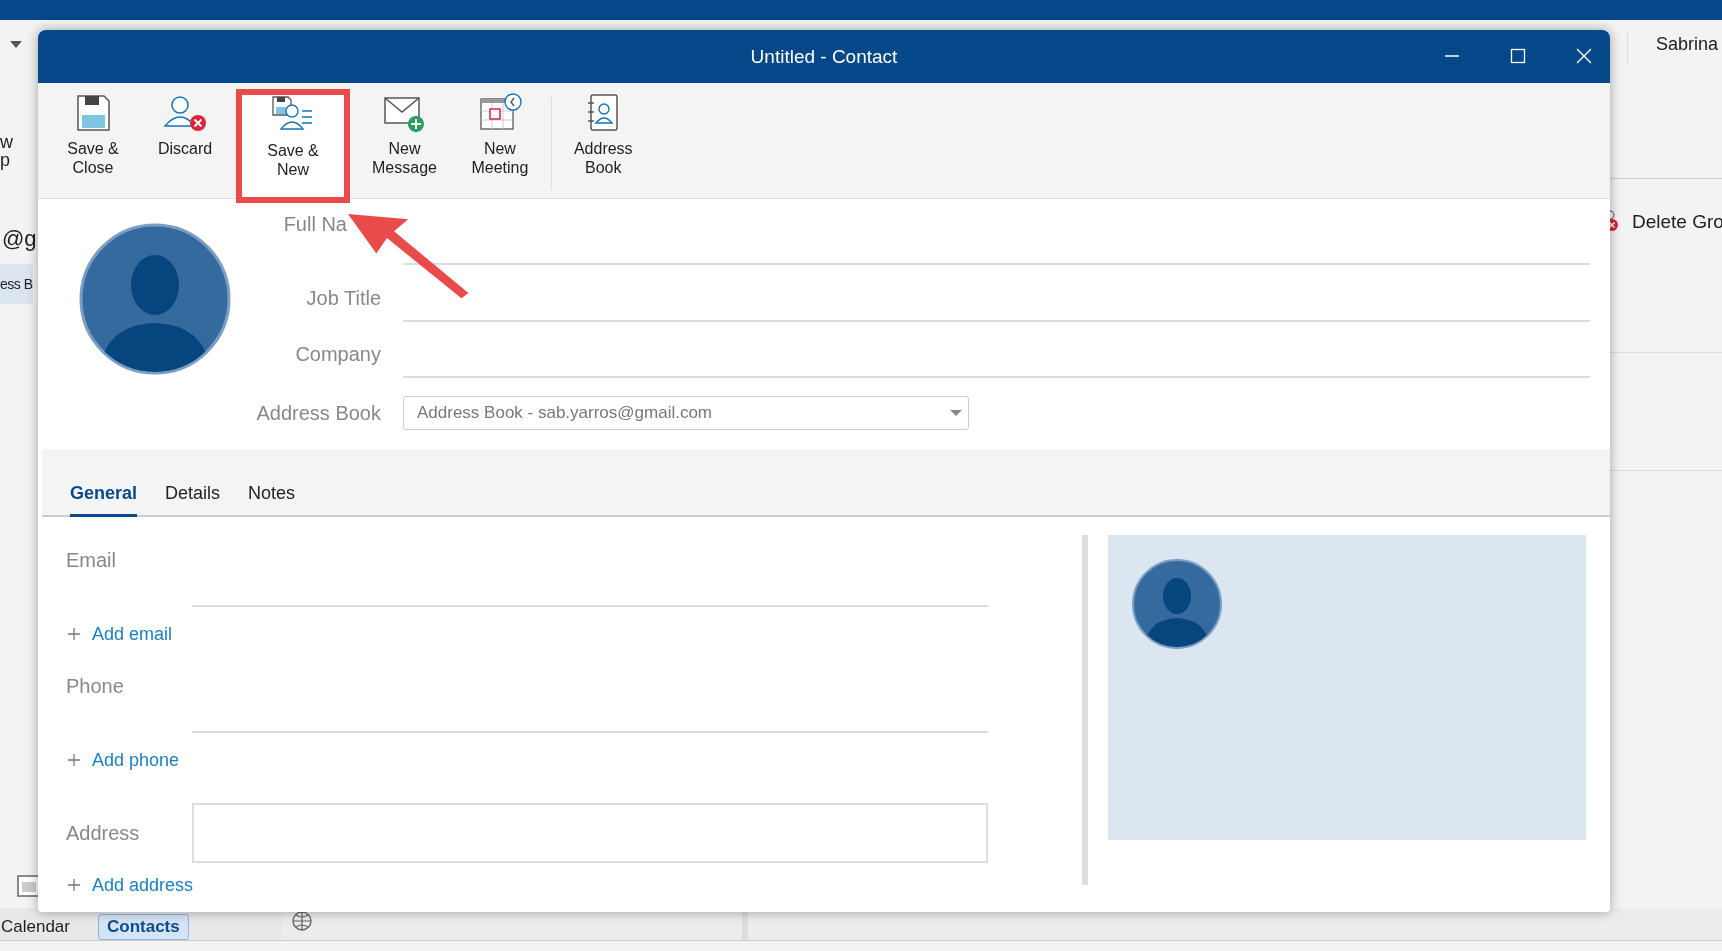  Describe the element at coordinates (103, 833) in the screenshot. I see `field-label: Address` at that location.